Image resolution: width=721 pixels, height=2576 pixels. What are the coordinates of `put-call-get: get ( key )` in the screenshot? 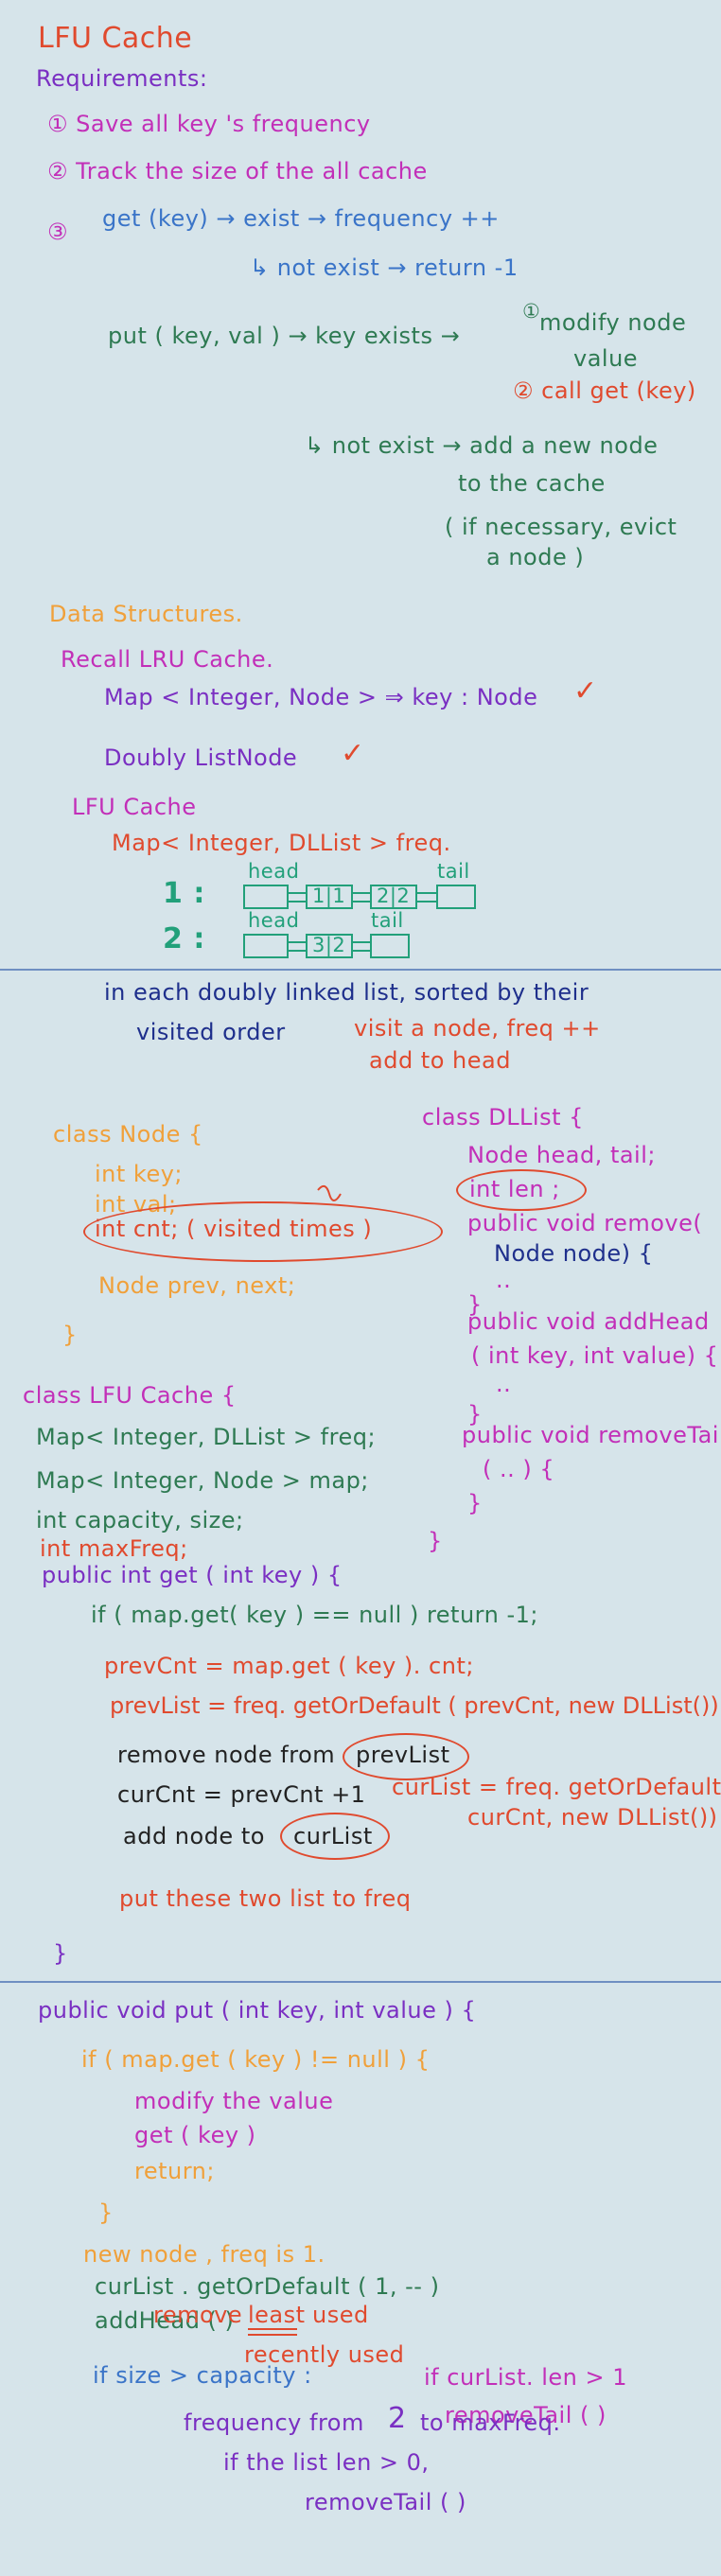 It's located at (195, 2135).